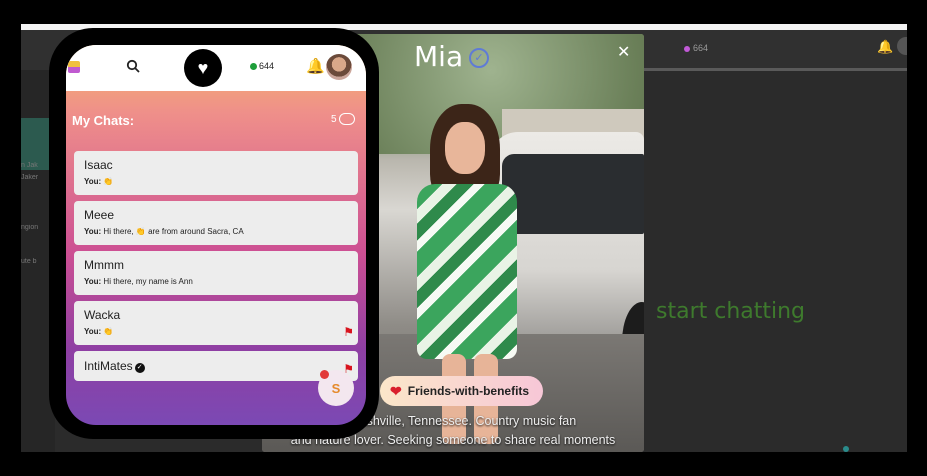  Describe the element at coordinates (467, 271) in the screenshot. I see `person-dress` at that location.